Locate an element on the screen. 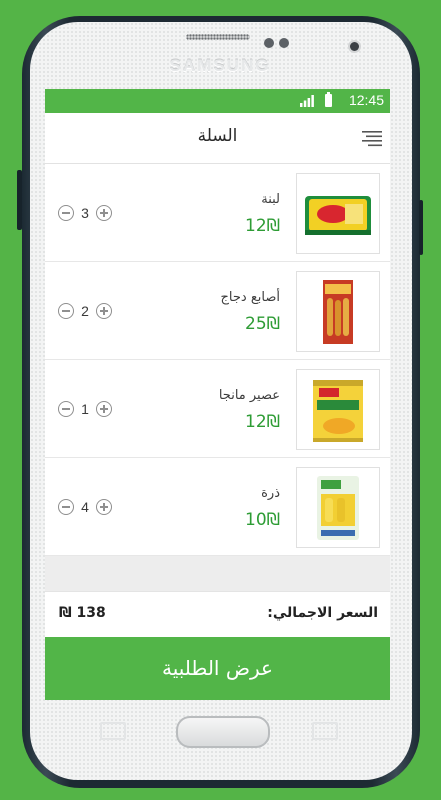 Image resolution: width=441 pixels, height=800 pixels. app-bar: السلة is located at coordinates (217, 138).